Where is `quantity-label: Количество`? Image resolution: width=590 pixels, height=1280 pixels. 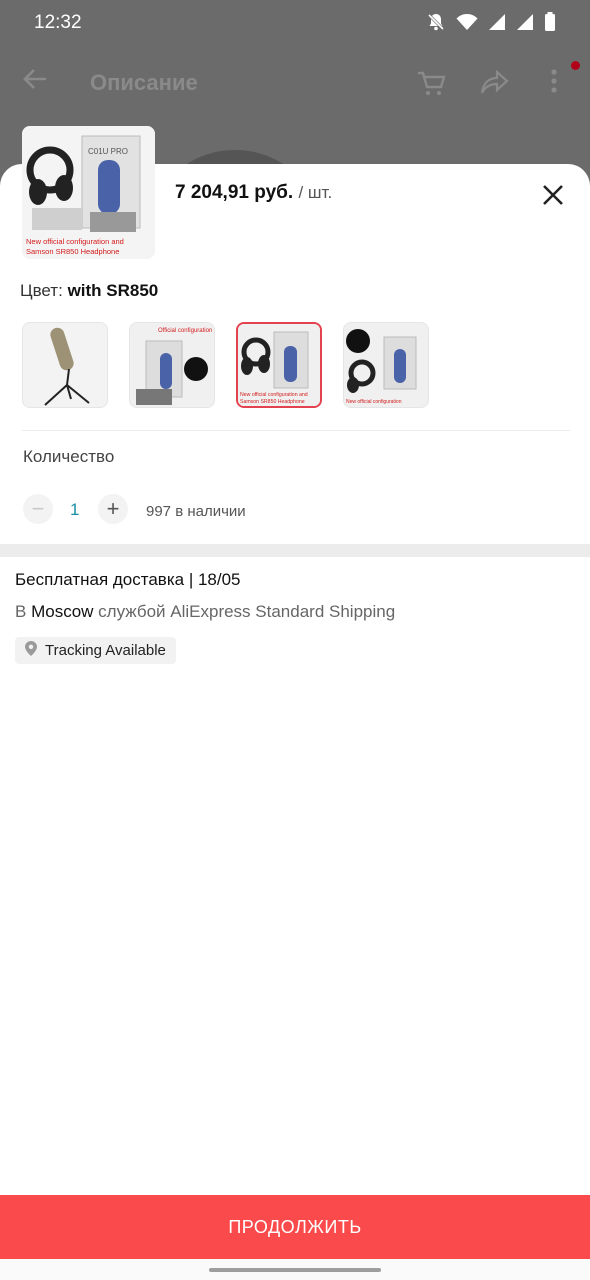 quantity-label: Количество is located at coordinates (69, 456).